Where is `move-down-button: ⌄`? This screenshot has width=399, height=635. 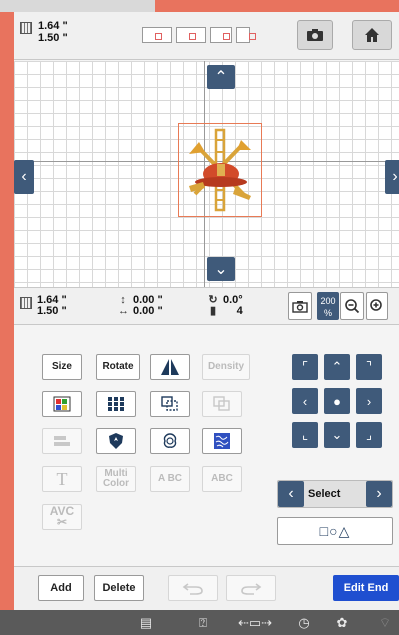
move-down-button: ⌄ is located at coordinates (337, 435).